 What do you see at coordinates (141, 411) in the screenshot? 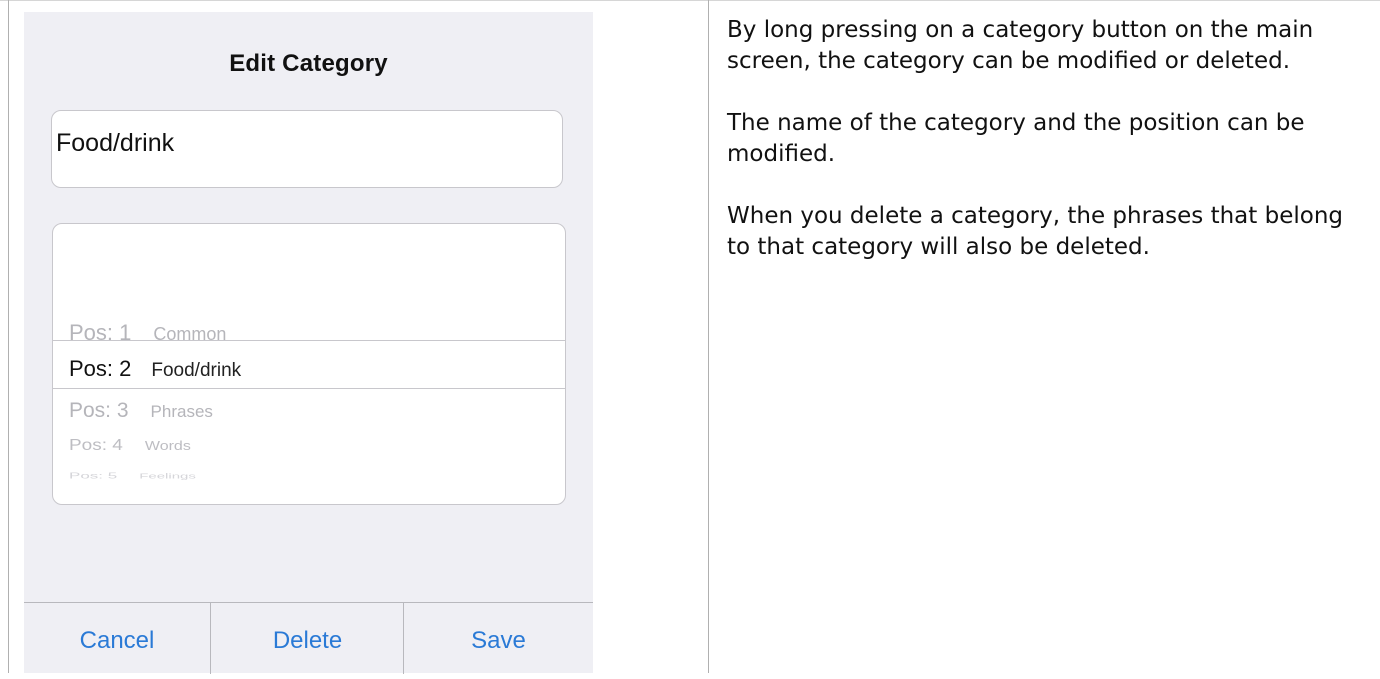
I see `picker-row: Pos: 3 Phrases` at bounding box center [141, 411].